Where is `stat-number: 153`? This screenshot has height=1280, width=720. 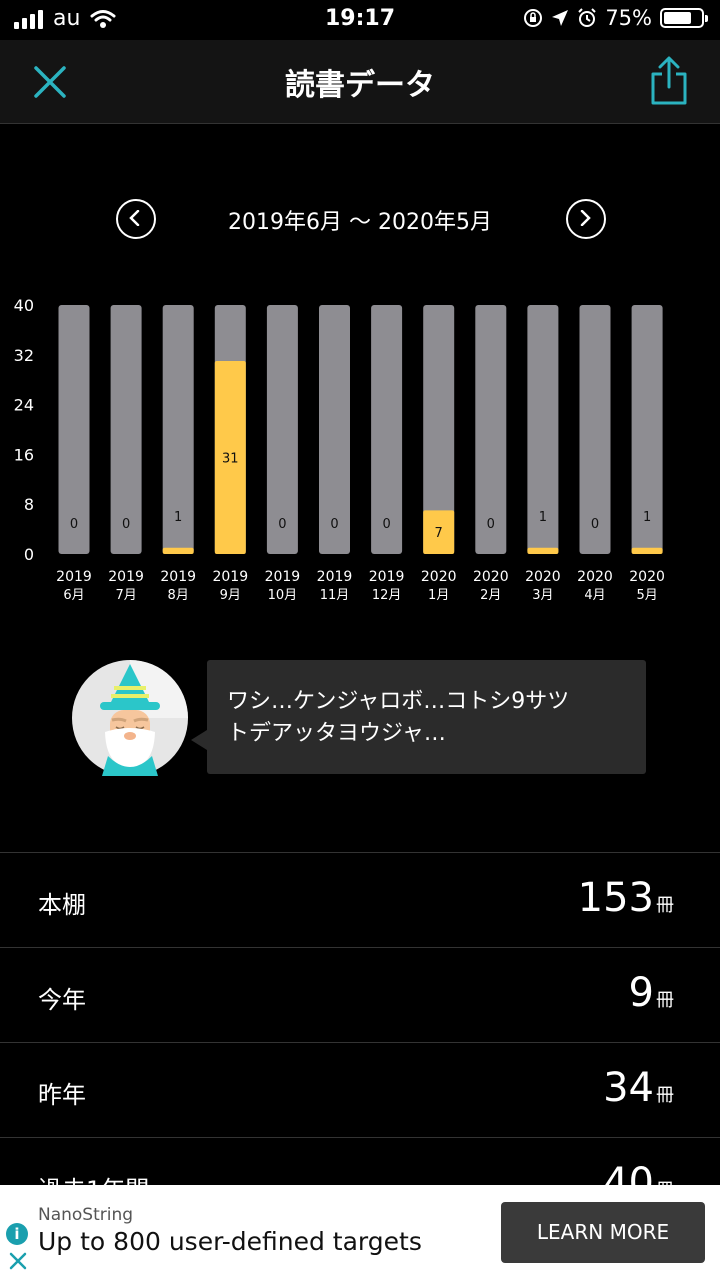
stat-number: 153 is located at coordinates (615, 898).